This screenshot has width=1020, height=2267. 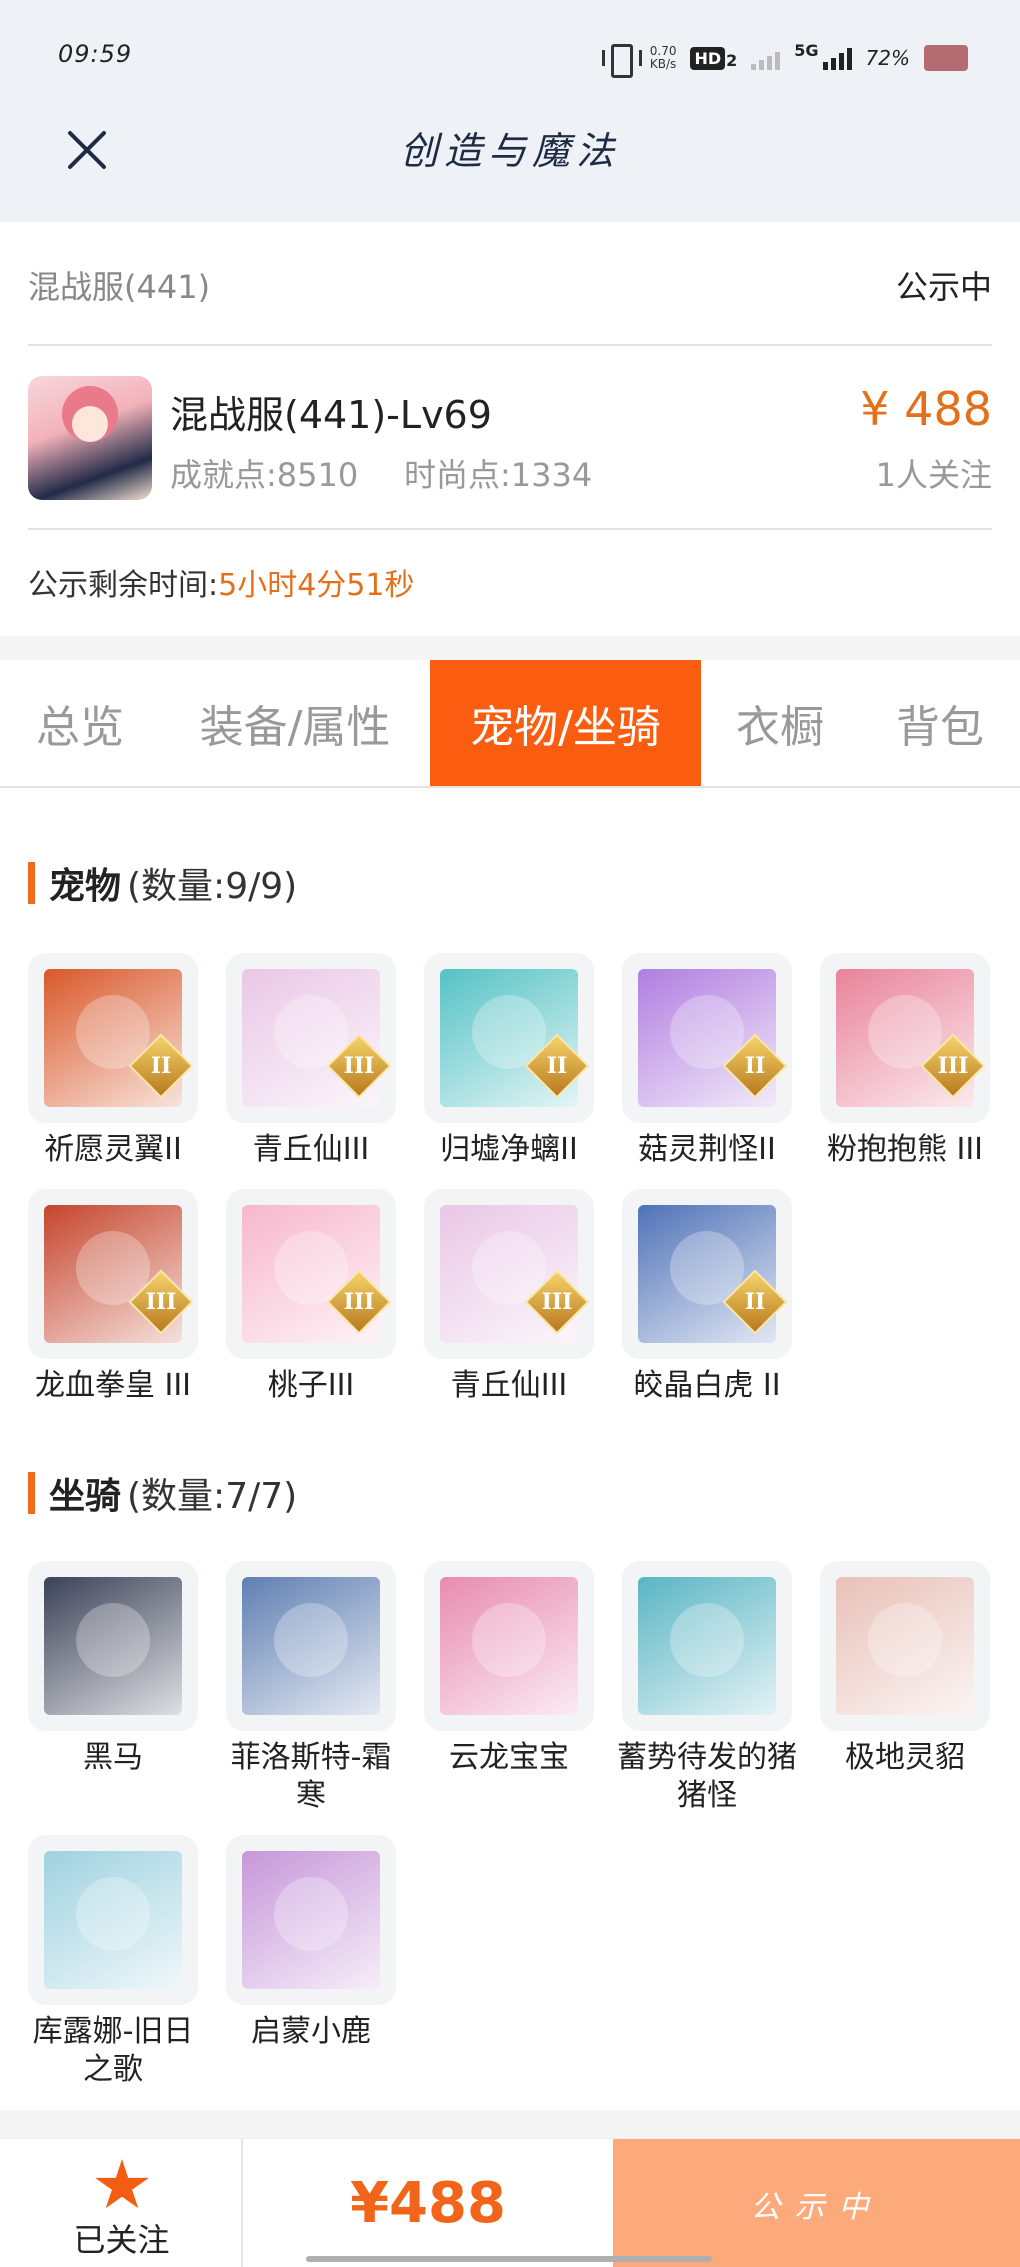 I want to click on bottom-action-bar: 已关注 ¥488 公示中, so click(x=510, y=2202).